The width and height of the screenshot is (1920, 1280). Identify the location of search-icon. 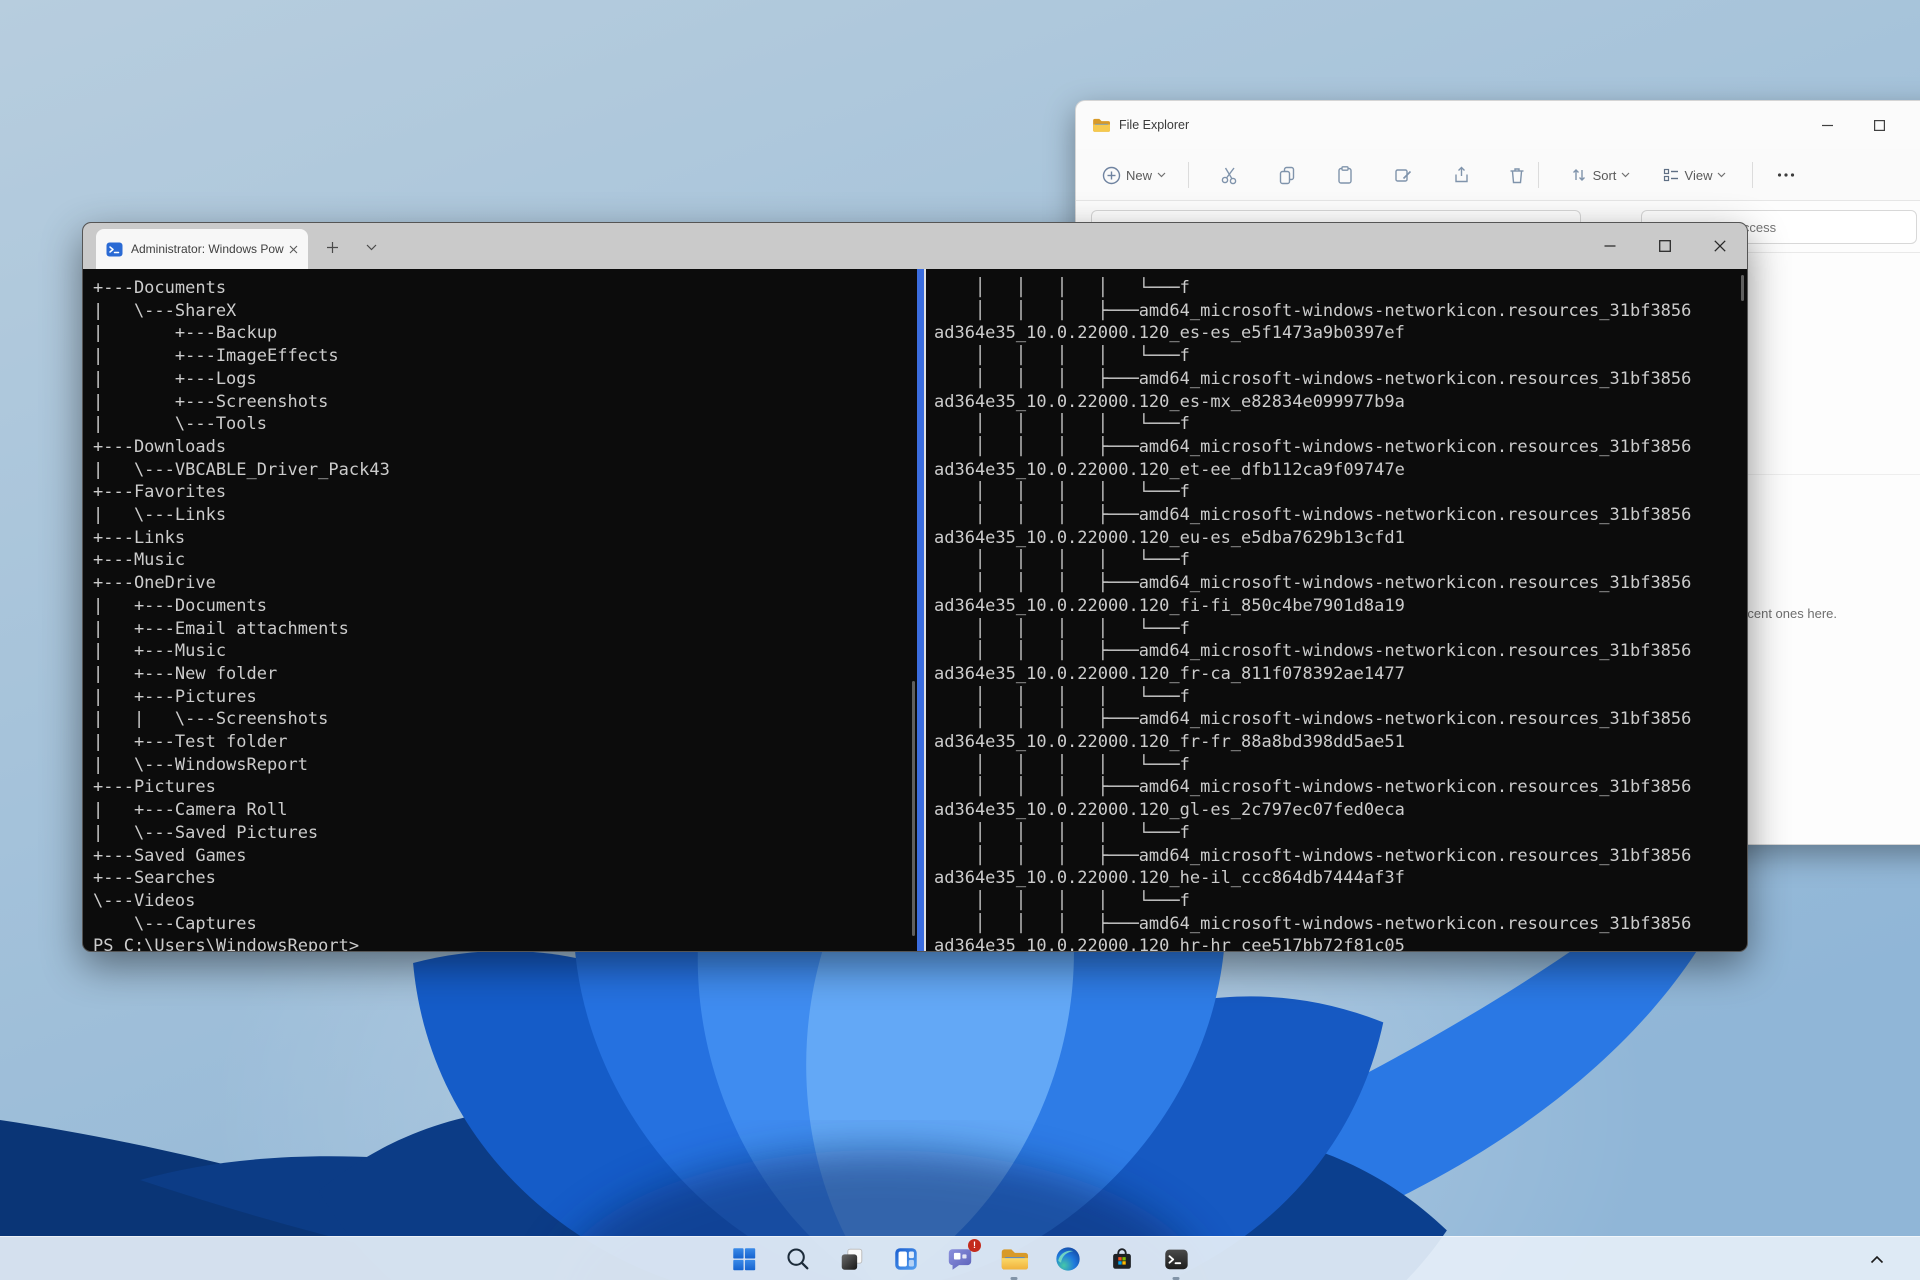
(798, 1258).